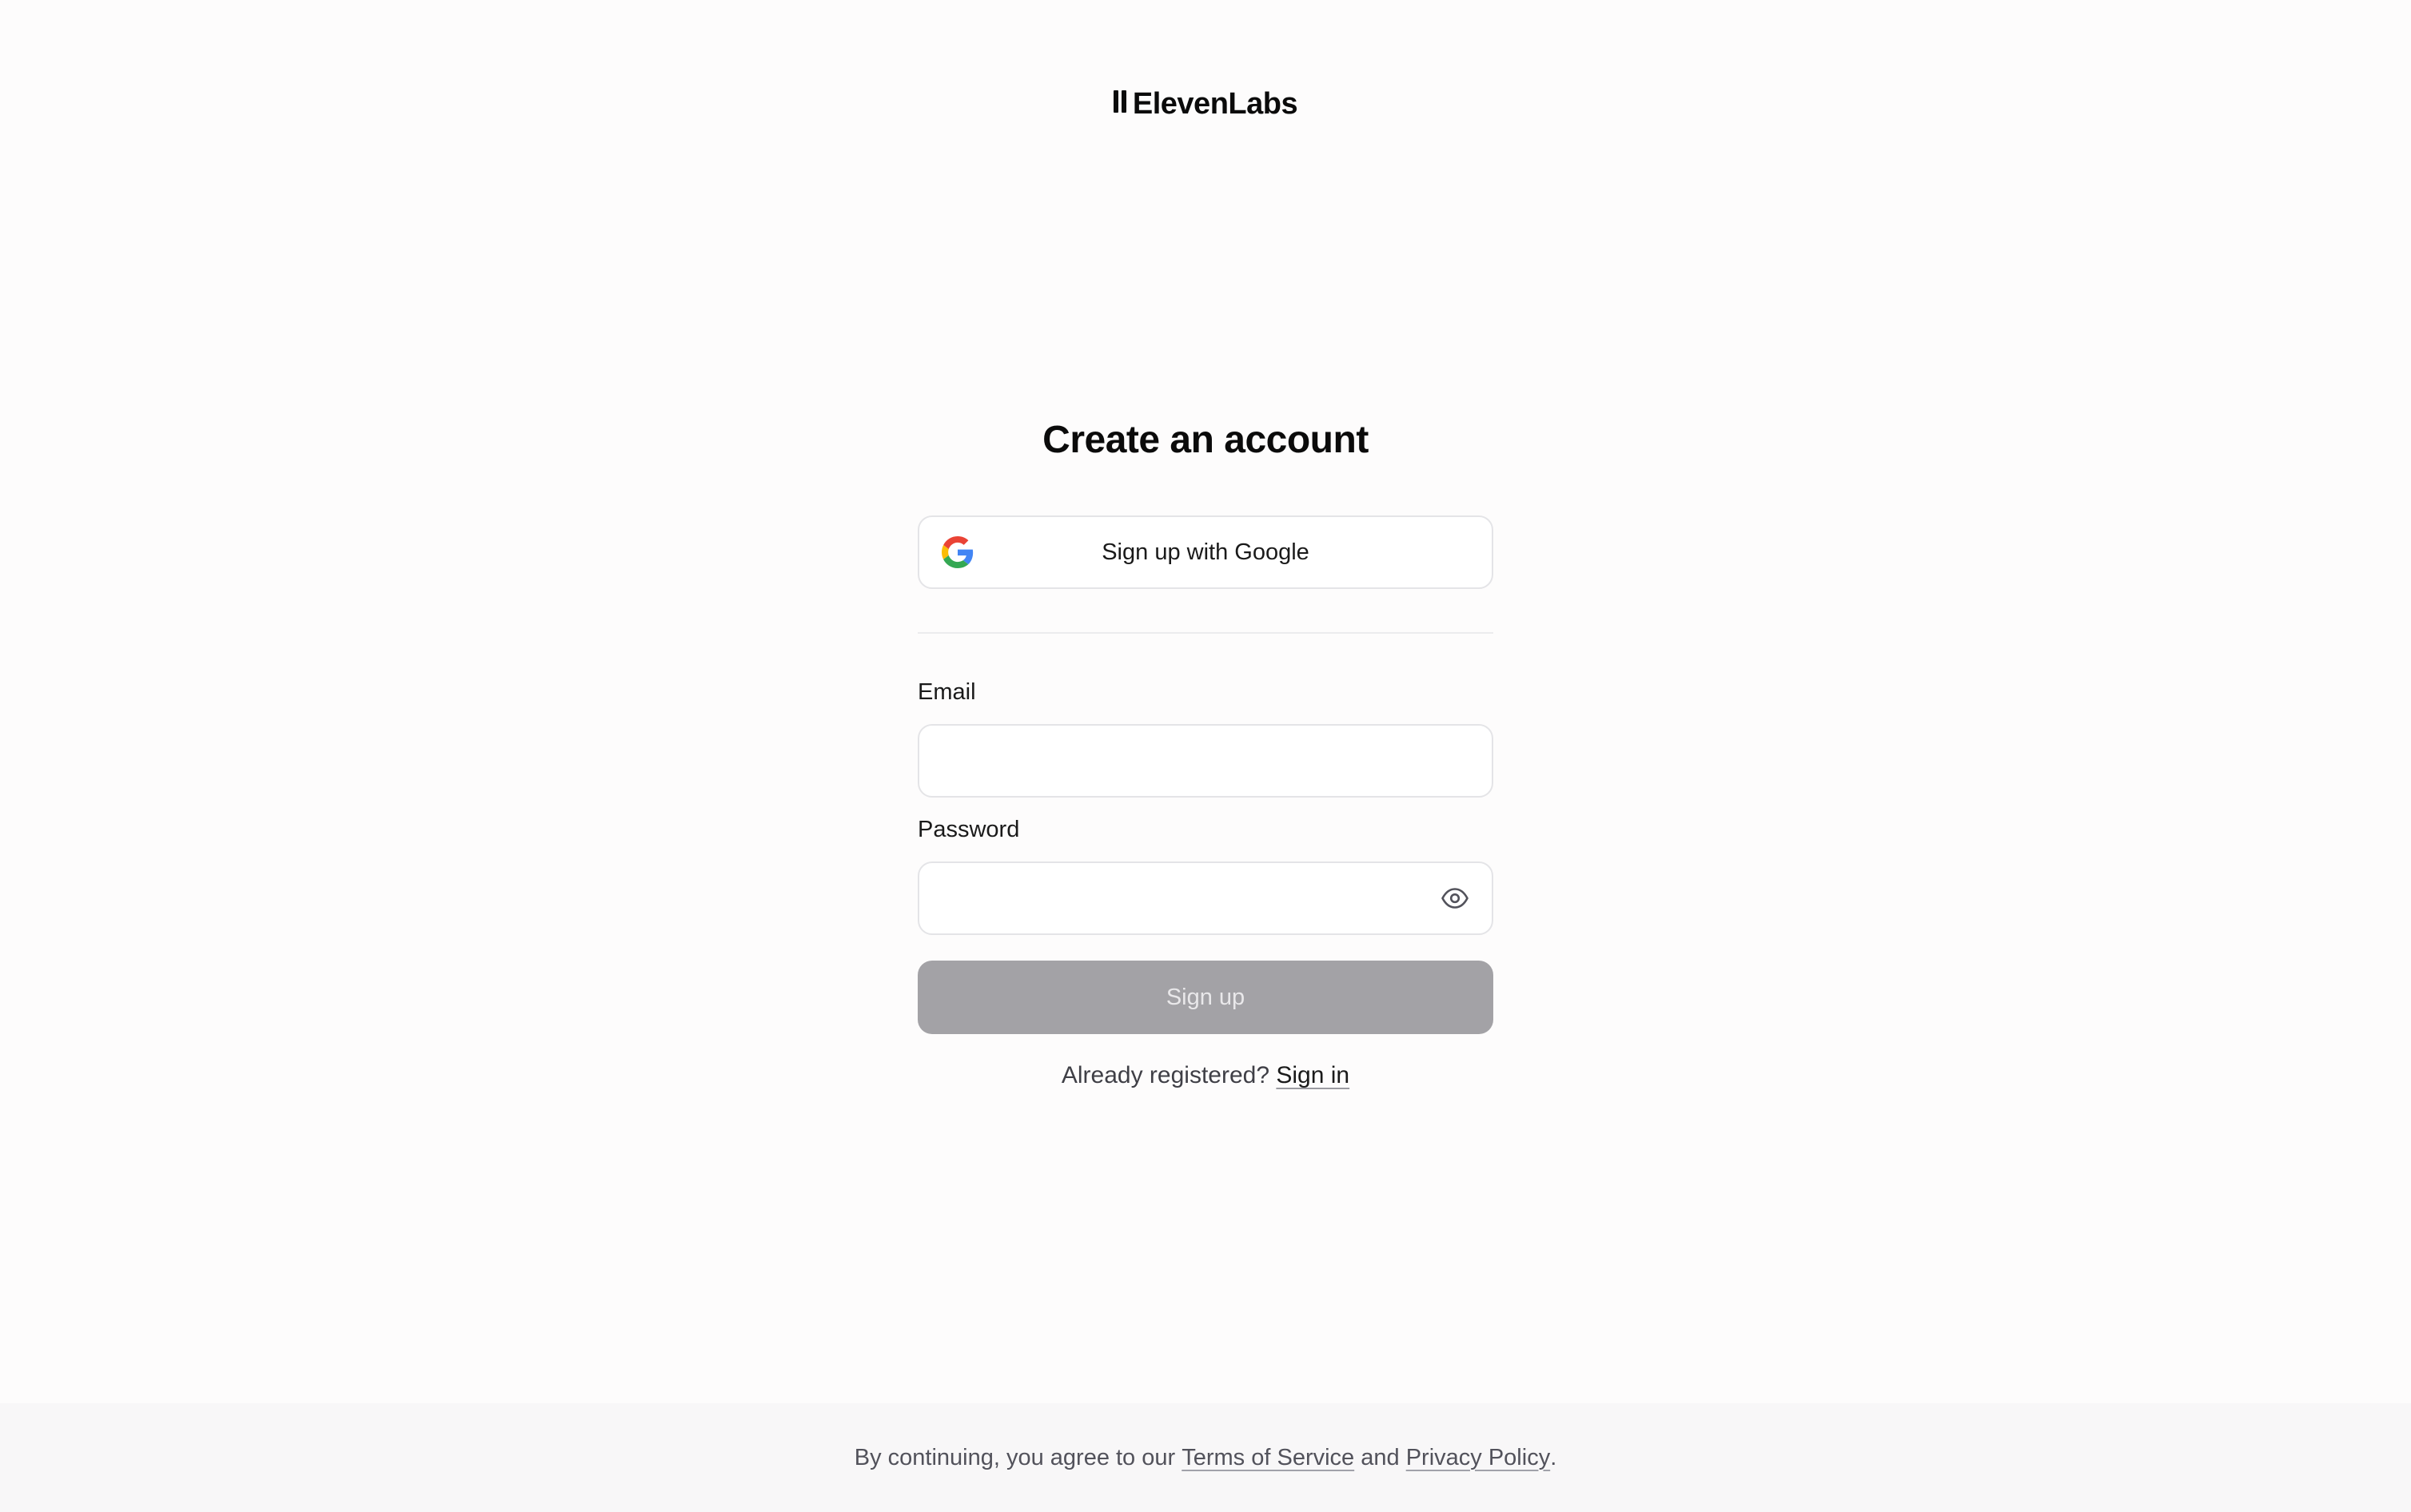  Describe the element at coordinates (1205, 440) in the screenshot. I see `page-title: Create an account` at that location.